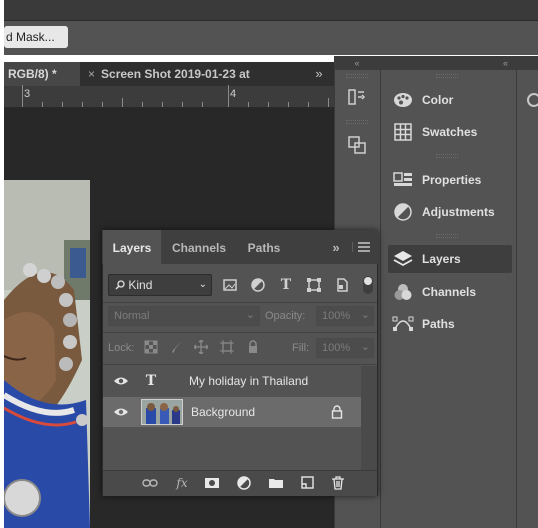 This screenshot has height=528, width=538. I want to click on panel-adjustments-label: Adjustments, so click(458, 212).